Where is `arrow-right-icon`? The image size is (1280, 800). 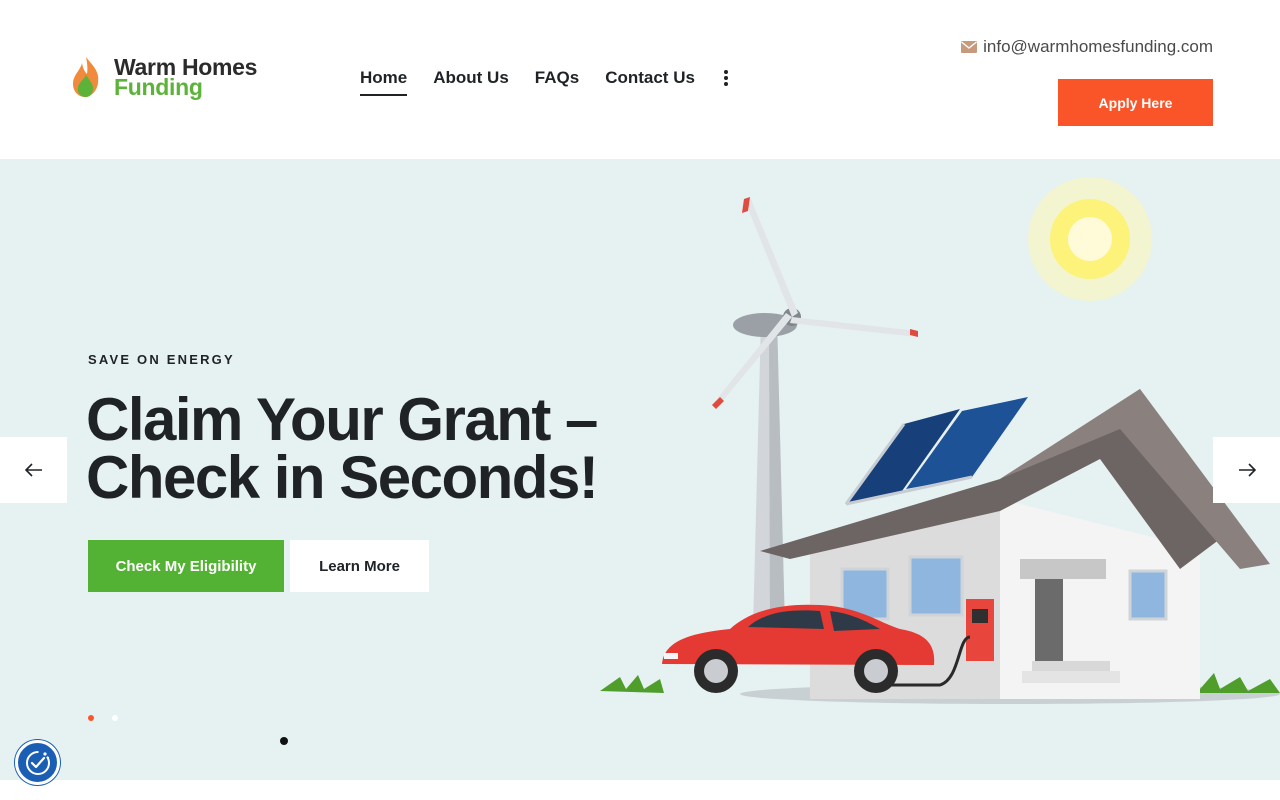 arrow-right-icon is located at coordinates (1247, 470).